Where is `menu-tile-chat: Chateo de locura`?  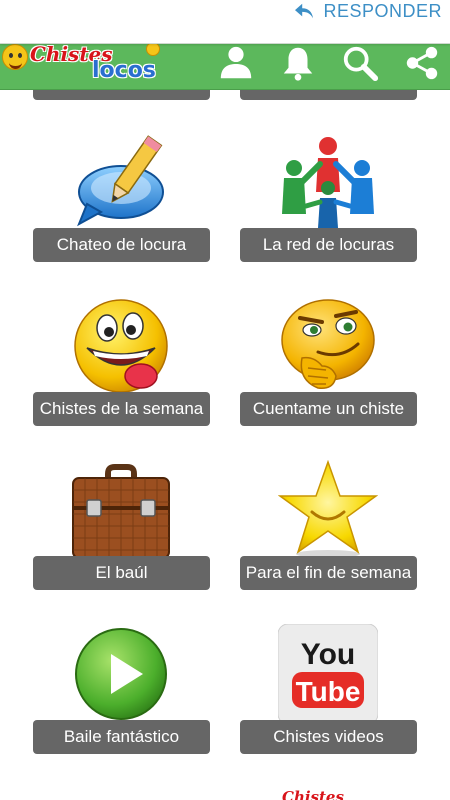 menu-tile-chat: Chateo de locura is located at coordinates (121, 214).